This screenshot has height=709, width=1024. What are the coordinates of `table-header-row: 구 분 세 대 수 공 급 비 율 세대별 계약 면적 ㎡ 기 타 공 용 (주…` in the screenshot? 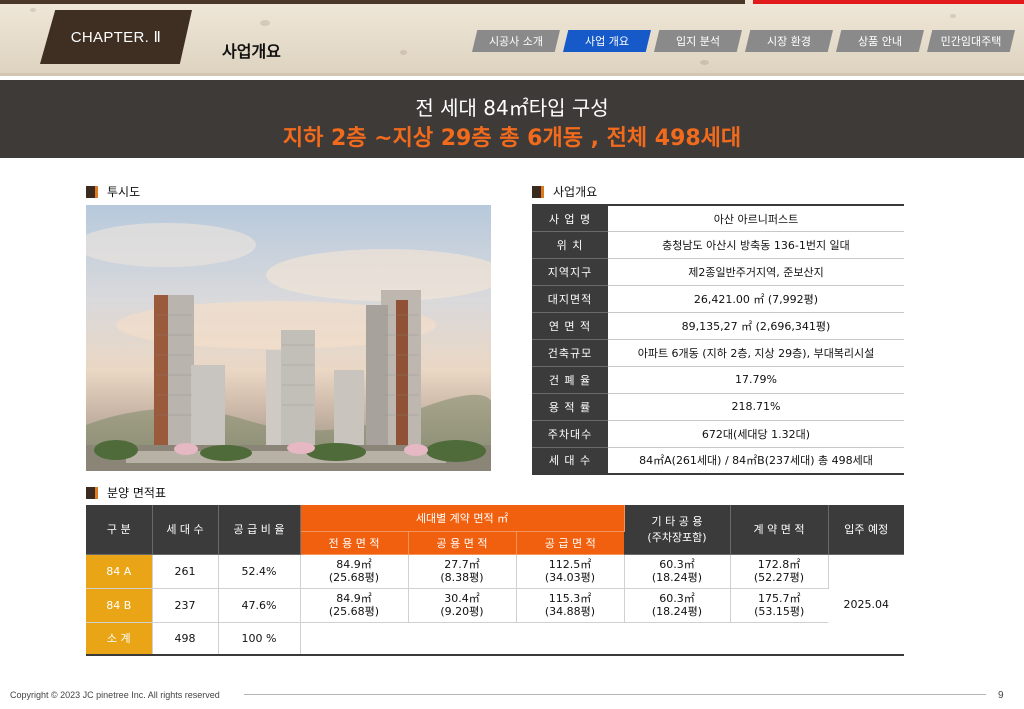 It's located at (495, 530).